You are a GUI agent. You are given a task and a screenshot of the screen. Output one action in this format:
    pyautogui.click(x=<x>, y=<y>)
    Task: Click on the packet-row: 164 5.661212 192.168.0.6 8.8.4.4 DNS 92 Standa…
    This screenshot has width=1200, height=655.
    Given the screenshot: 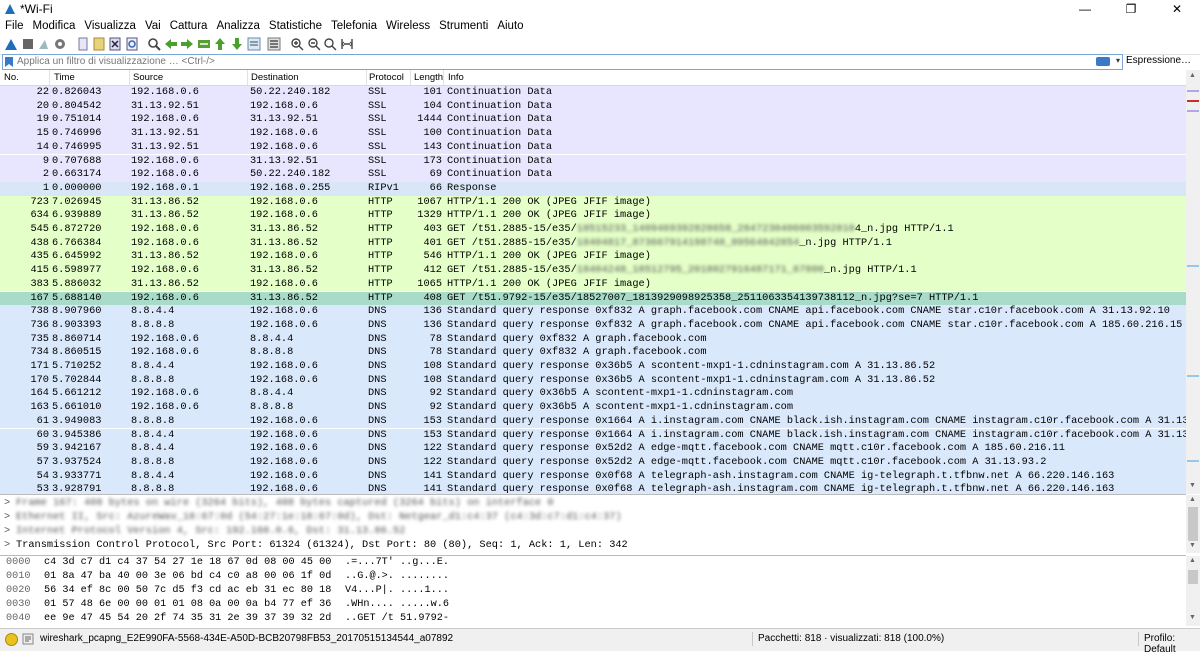 What is the action you would take?
    pyautogui.click(x=593, y=394)
    